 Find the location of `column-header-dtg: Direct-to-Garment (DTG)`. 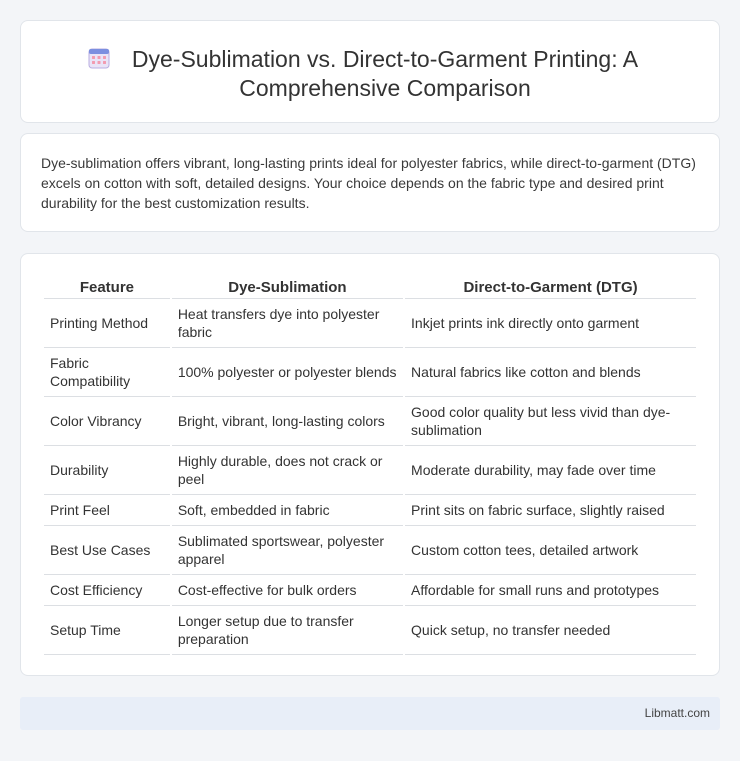

column-header-dtg: Direct-to-Garment (DTG) is located at coordinates (550, 287).